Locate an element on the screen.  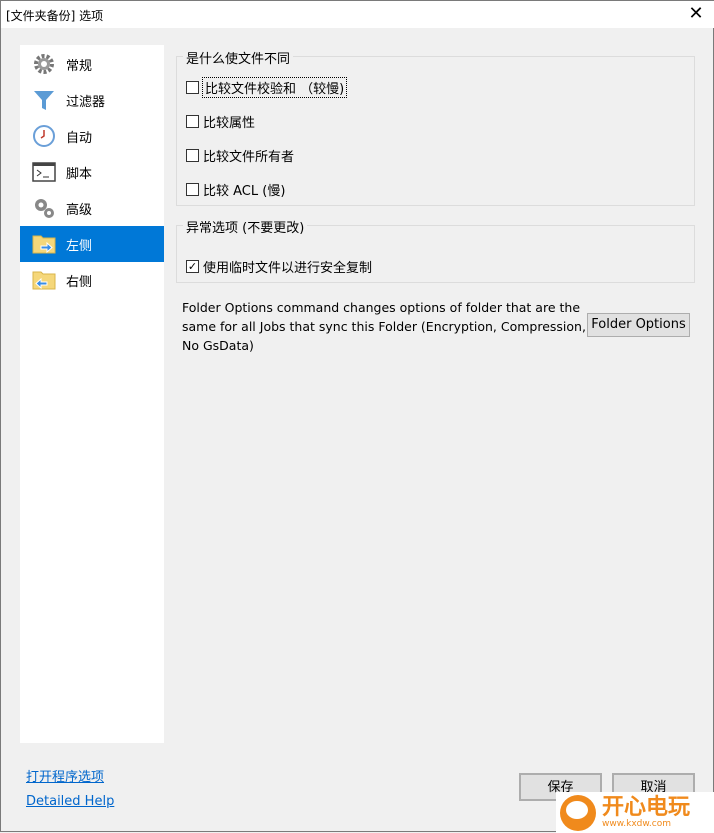
use-temp-file-checkbox: ✓ 使用临时文件以进行安全复制 is located at coordinates (279, 266).